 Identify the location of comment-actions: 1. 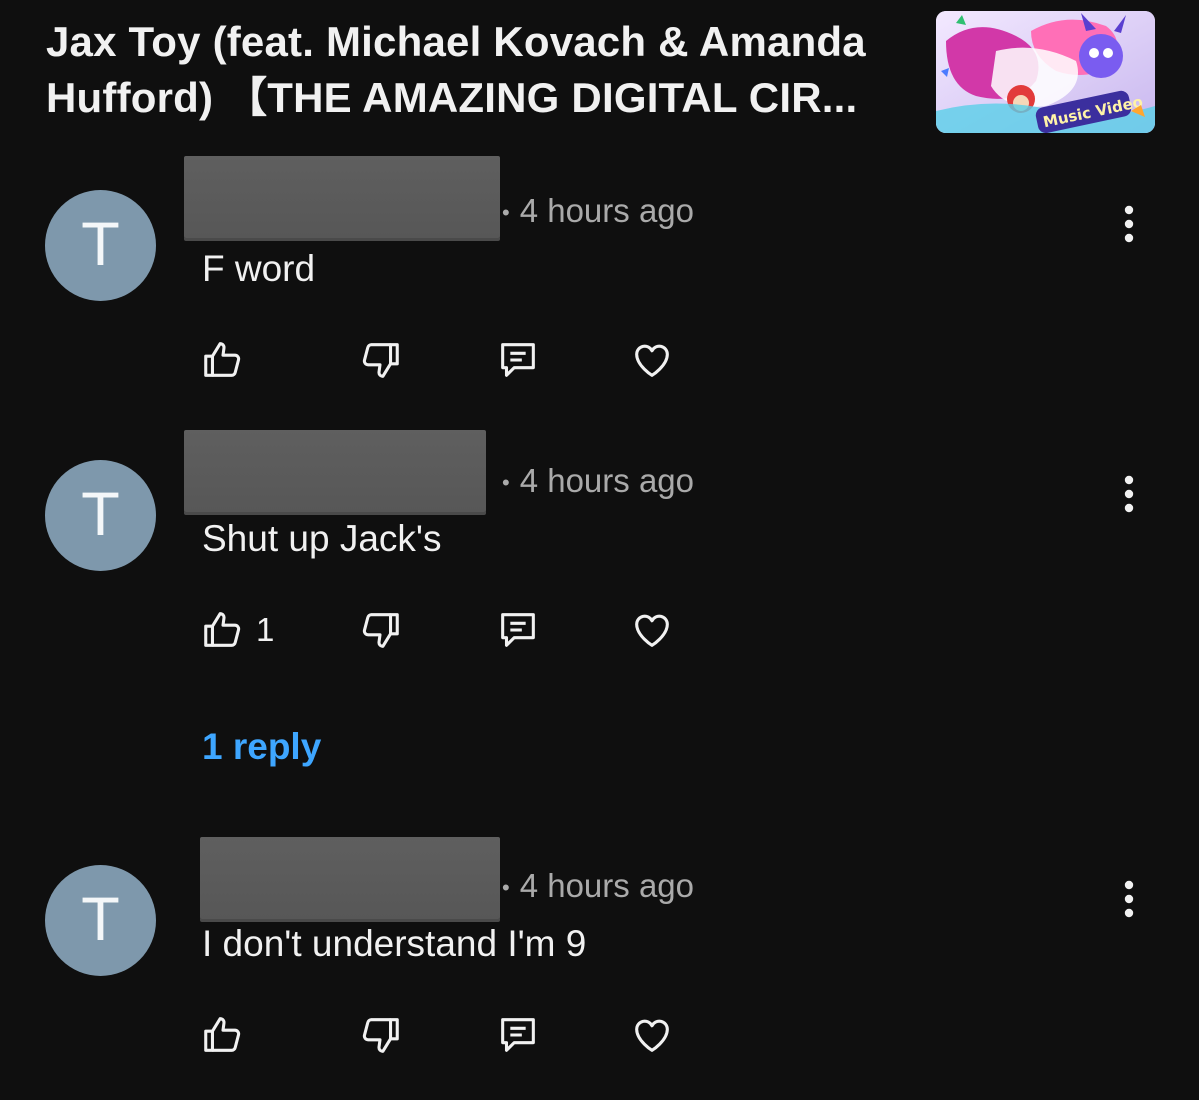
(400, 632).